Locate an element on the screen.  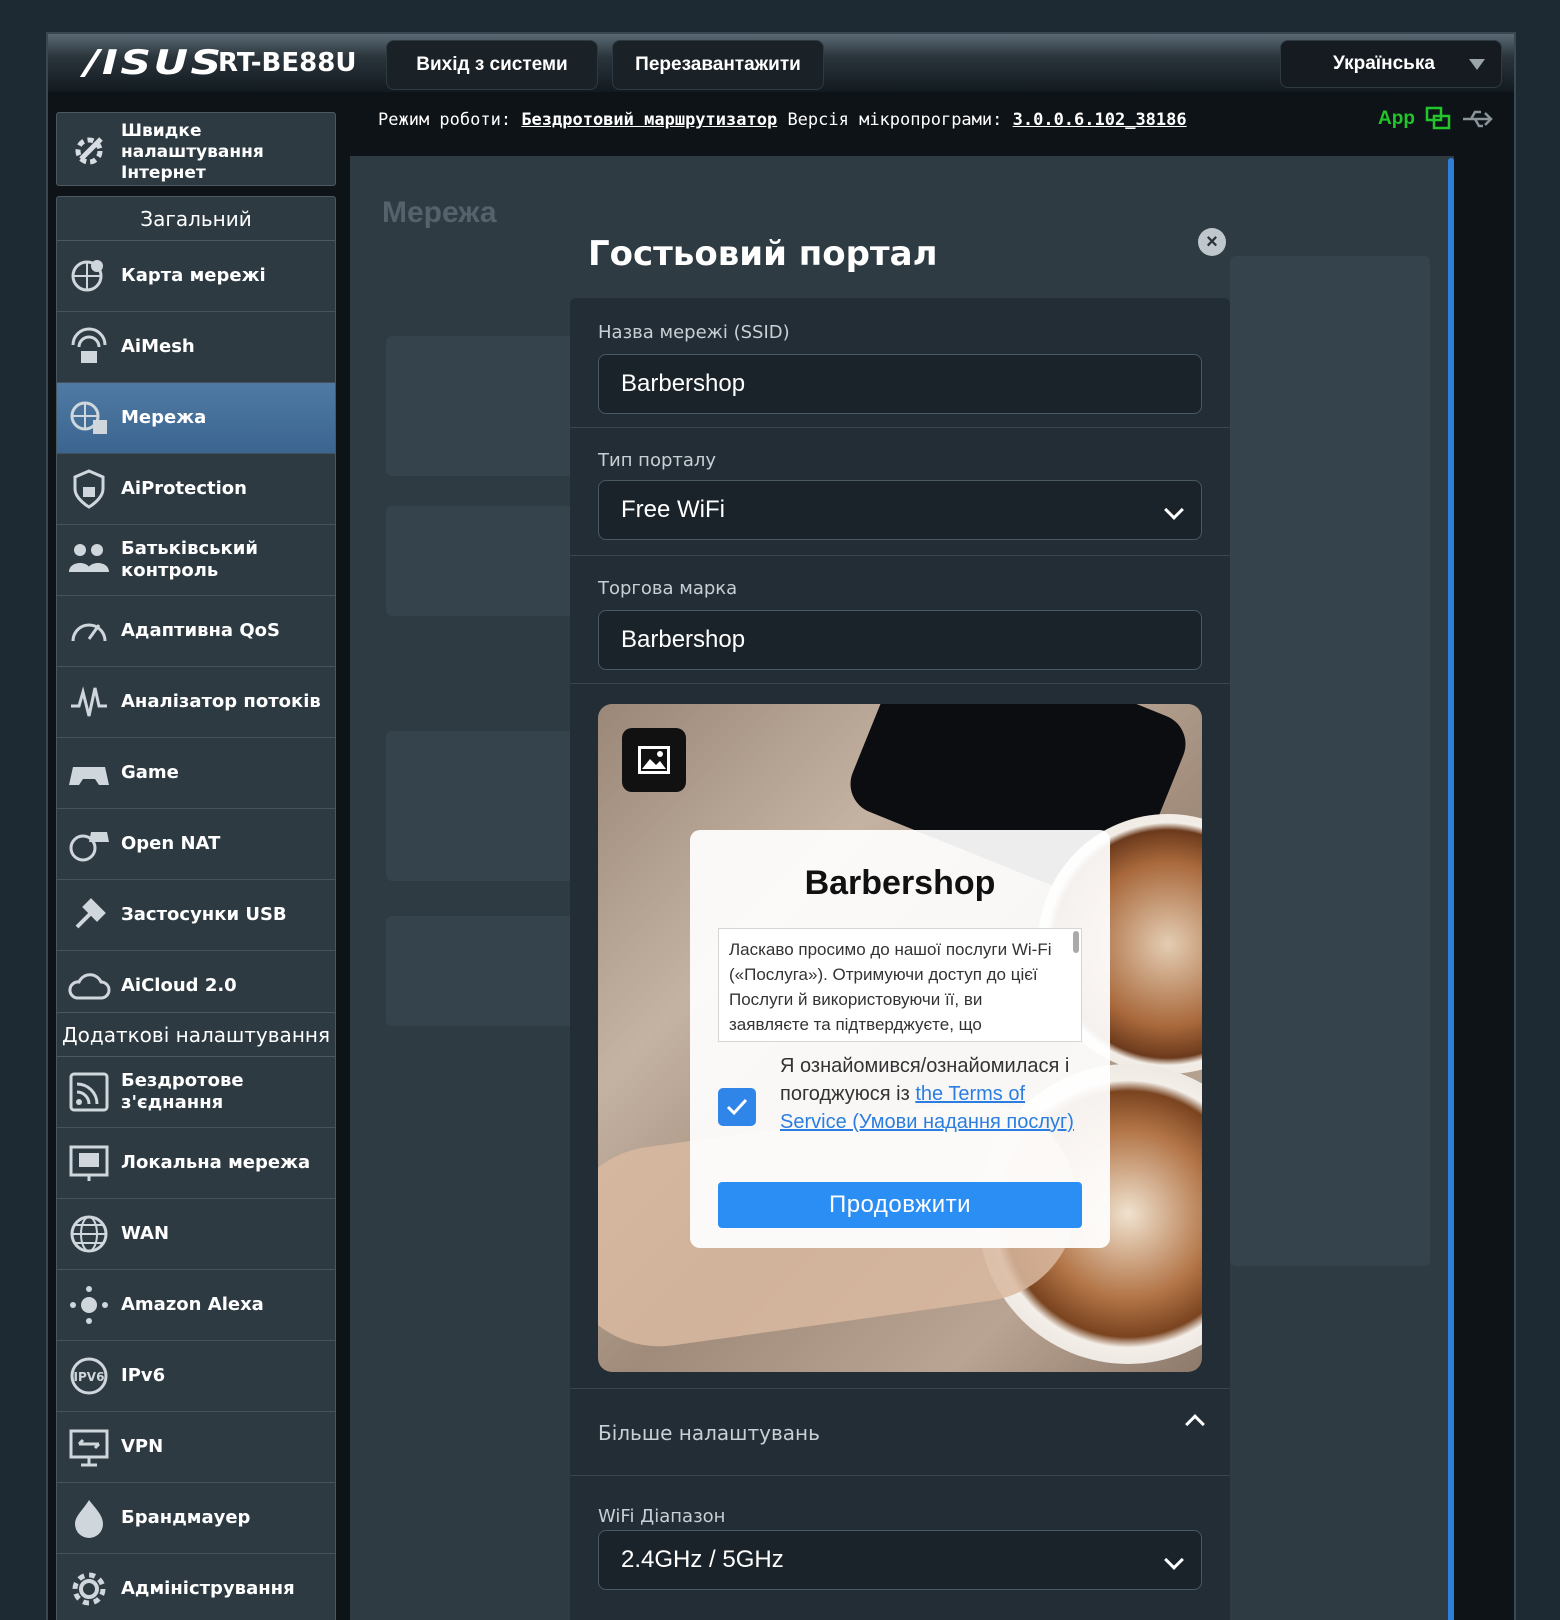
language-select: Українська is located at coordinates (1391, 64).